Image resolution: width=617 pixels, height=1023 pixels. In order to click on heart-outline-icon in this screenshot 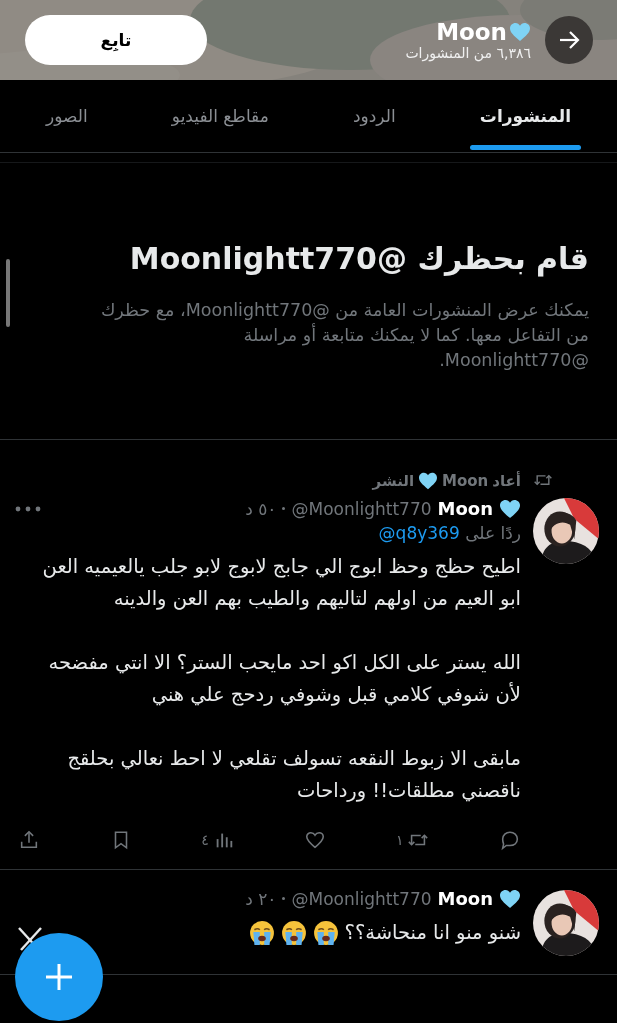, I will do `click(315, 840)`.